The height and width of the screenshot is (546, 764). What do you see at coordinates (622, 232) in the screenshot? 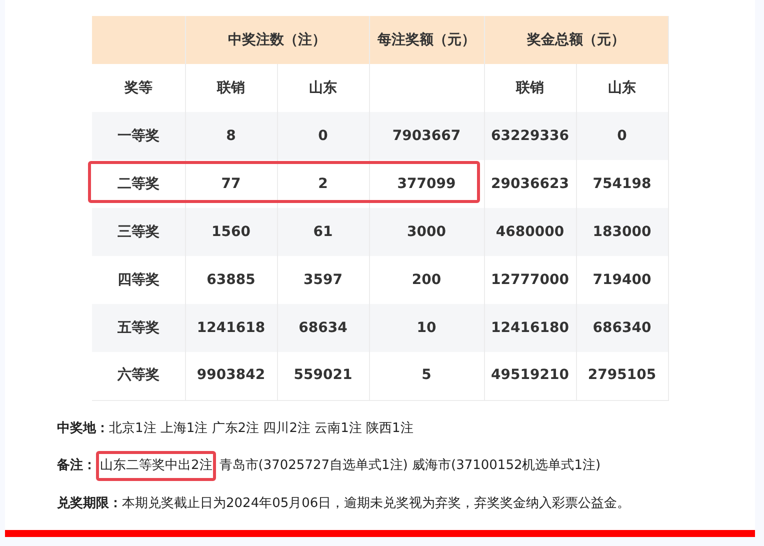
I see `table-cell: 183000` at bounding box center [622, 232].